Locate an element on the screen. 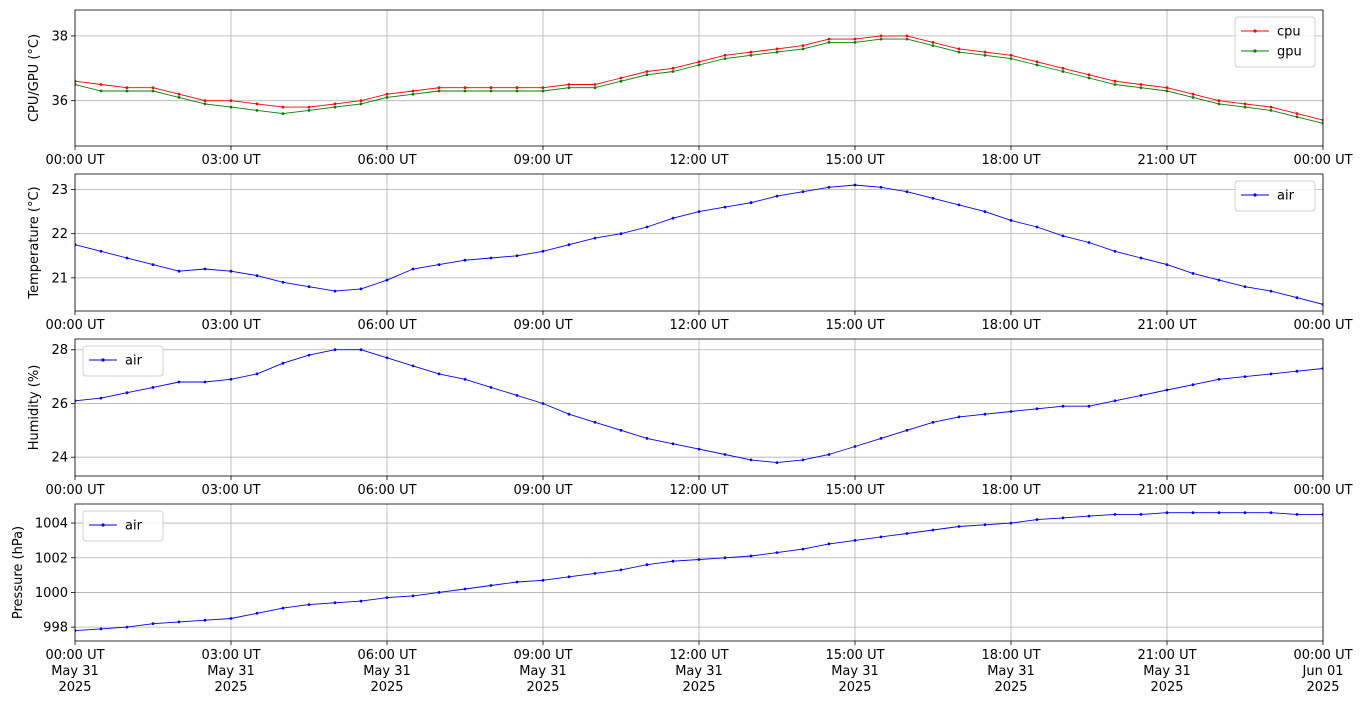  y-tick-label: 21 is located at coordinates (59, 278).